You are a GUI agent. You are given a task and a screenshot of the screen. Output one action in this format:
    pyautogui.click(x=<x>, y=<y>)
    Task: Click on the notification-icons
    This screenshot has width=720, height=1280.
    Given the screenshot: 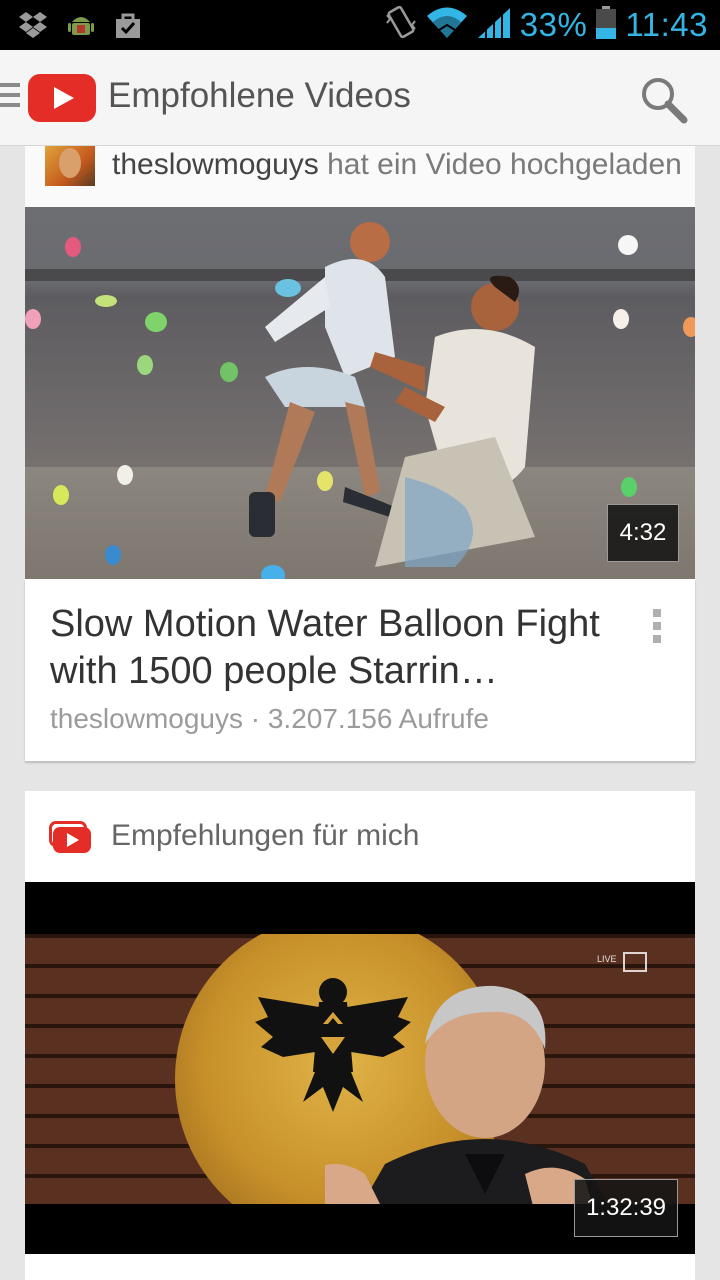 What is the action you would take?
    pyautogui.click(x=80, y=27)
    